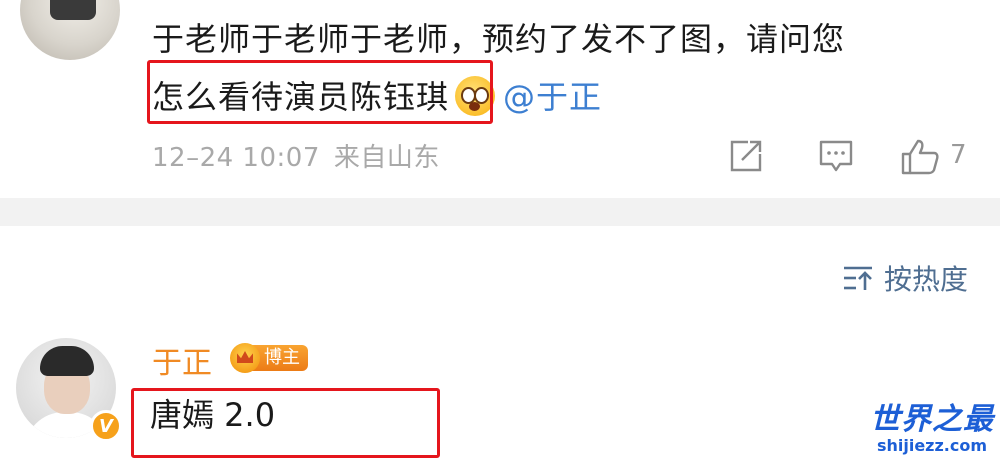  What do you see at coordinates (958, 155) in the screenshot?
I see `like-count: 7` at bounding box center [958, 155].